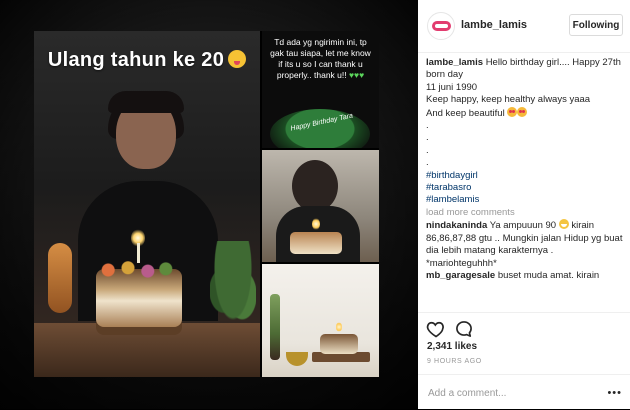  What do you see at coordinates (147, 60) in the screenshot?
I see `photo-caption: Ulang tahun ke 20` at bounding box center [147, 60].